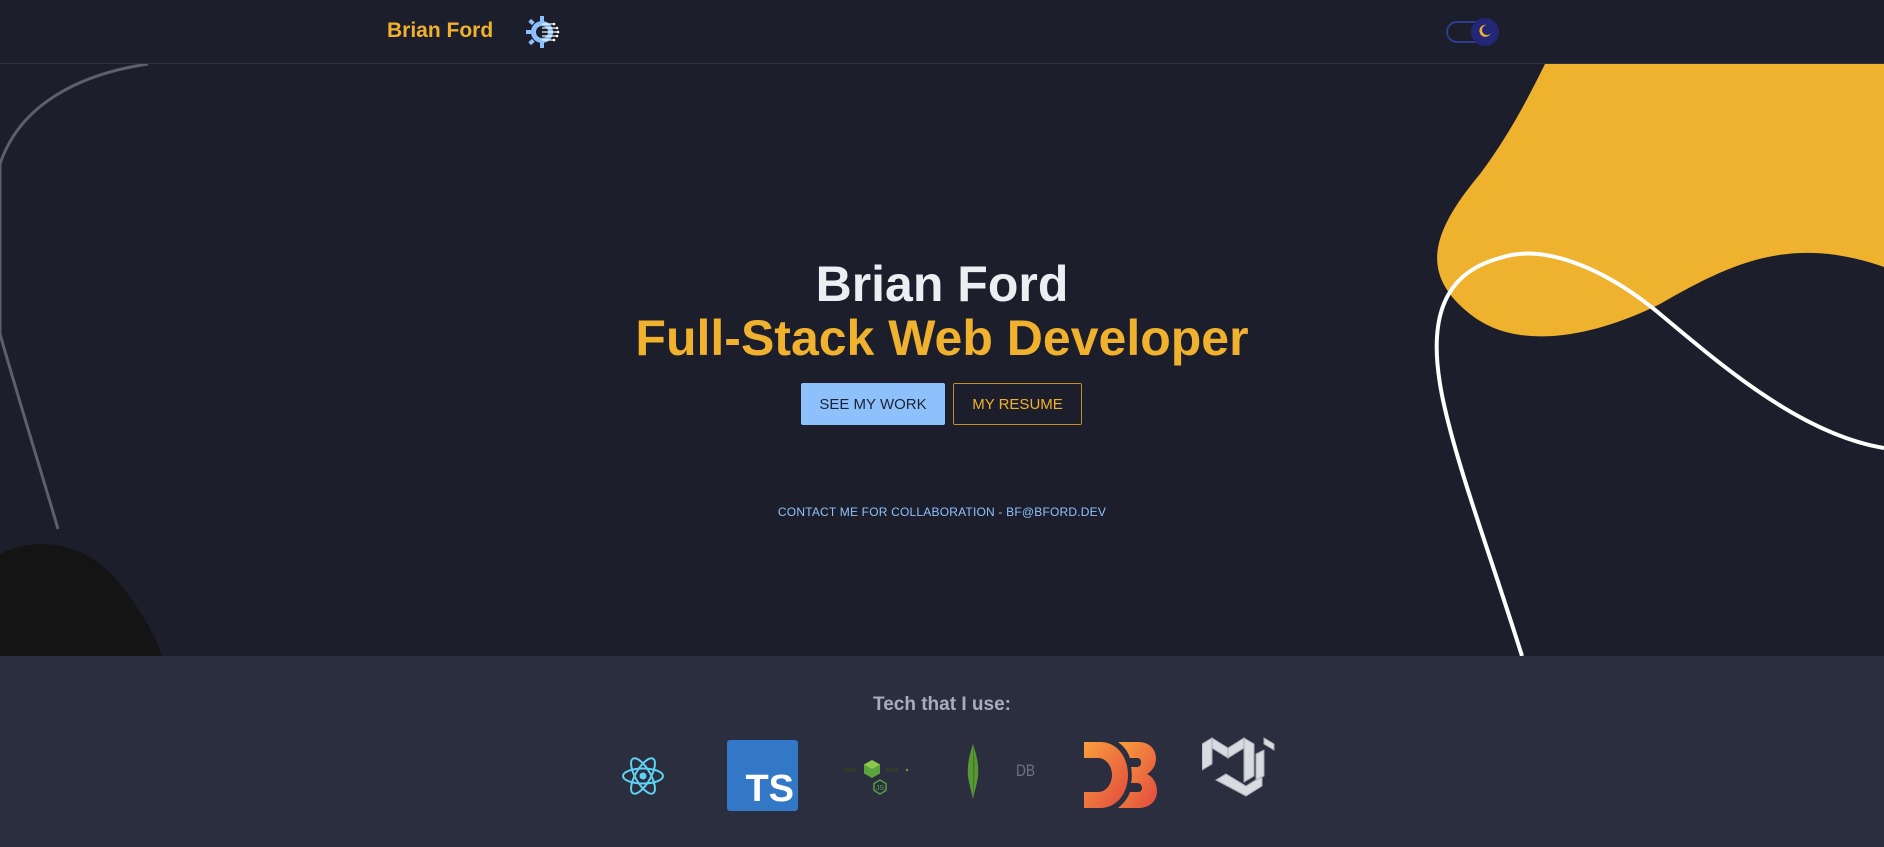 The height and width of the screenshot is (847, 1884). Describe the element at coordinates (1025, 770) in the screenshot. I see `mongodb-label: DB` at that location.